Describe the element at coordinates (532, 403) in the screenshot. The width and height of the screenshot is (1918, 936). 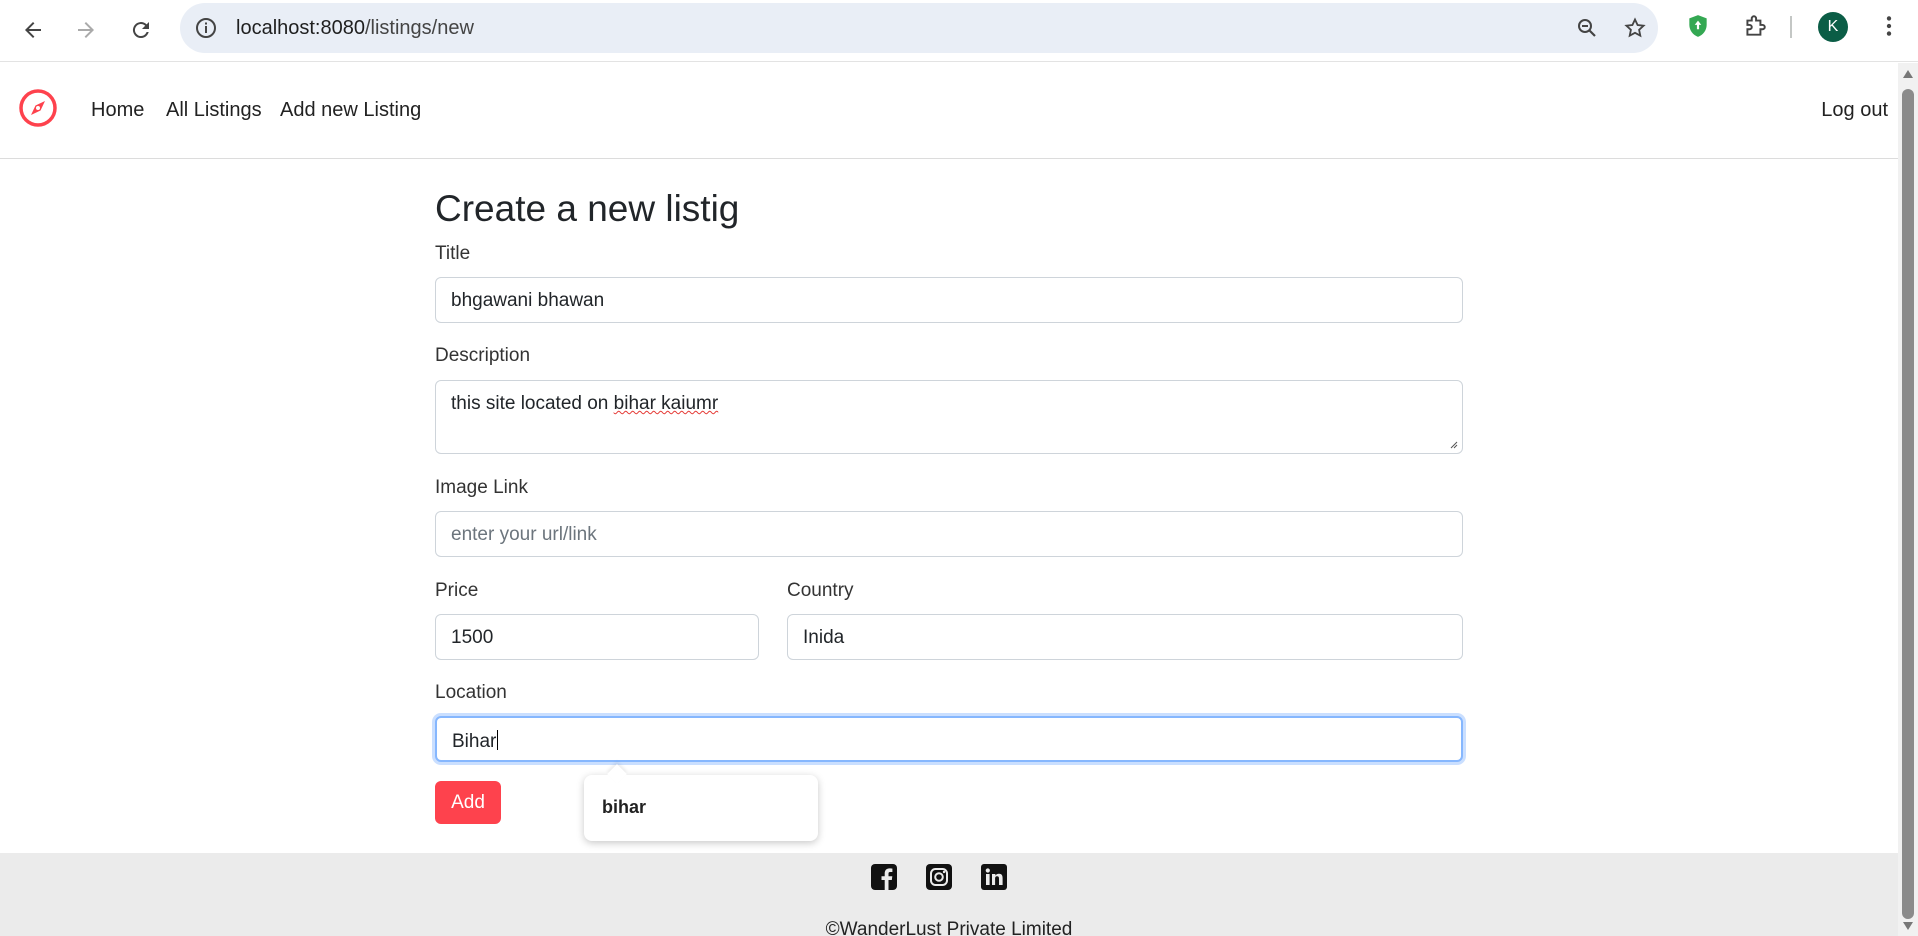
I see `description-text: this site located on` at that location.